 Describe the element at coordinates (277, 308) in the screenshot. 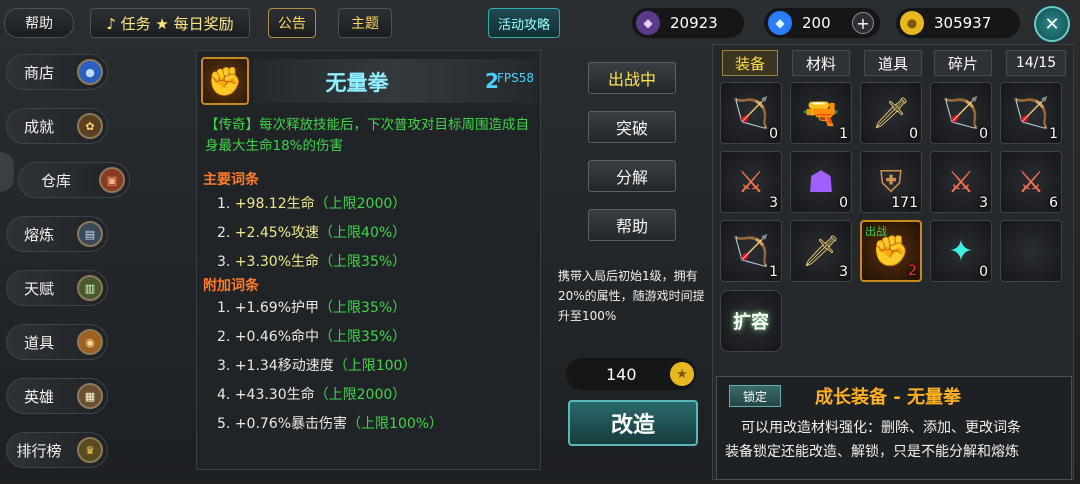

I see `stat-value: +1.69%护甲` at that location.